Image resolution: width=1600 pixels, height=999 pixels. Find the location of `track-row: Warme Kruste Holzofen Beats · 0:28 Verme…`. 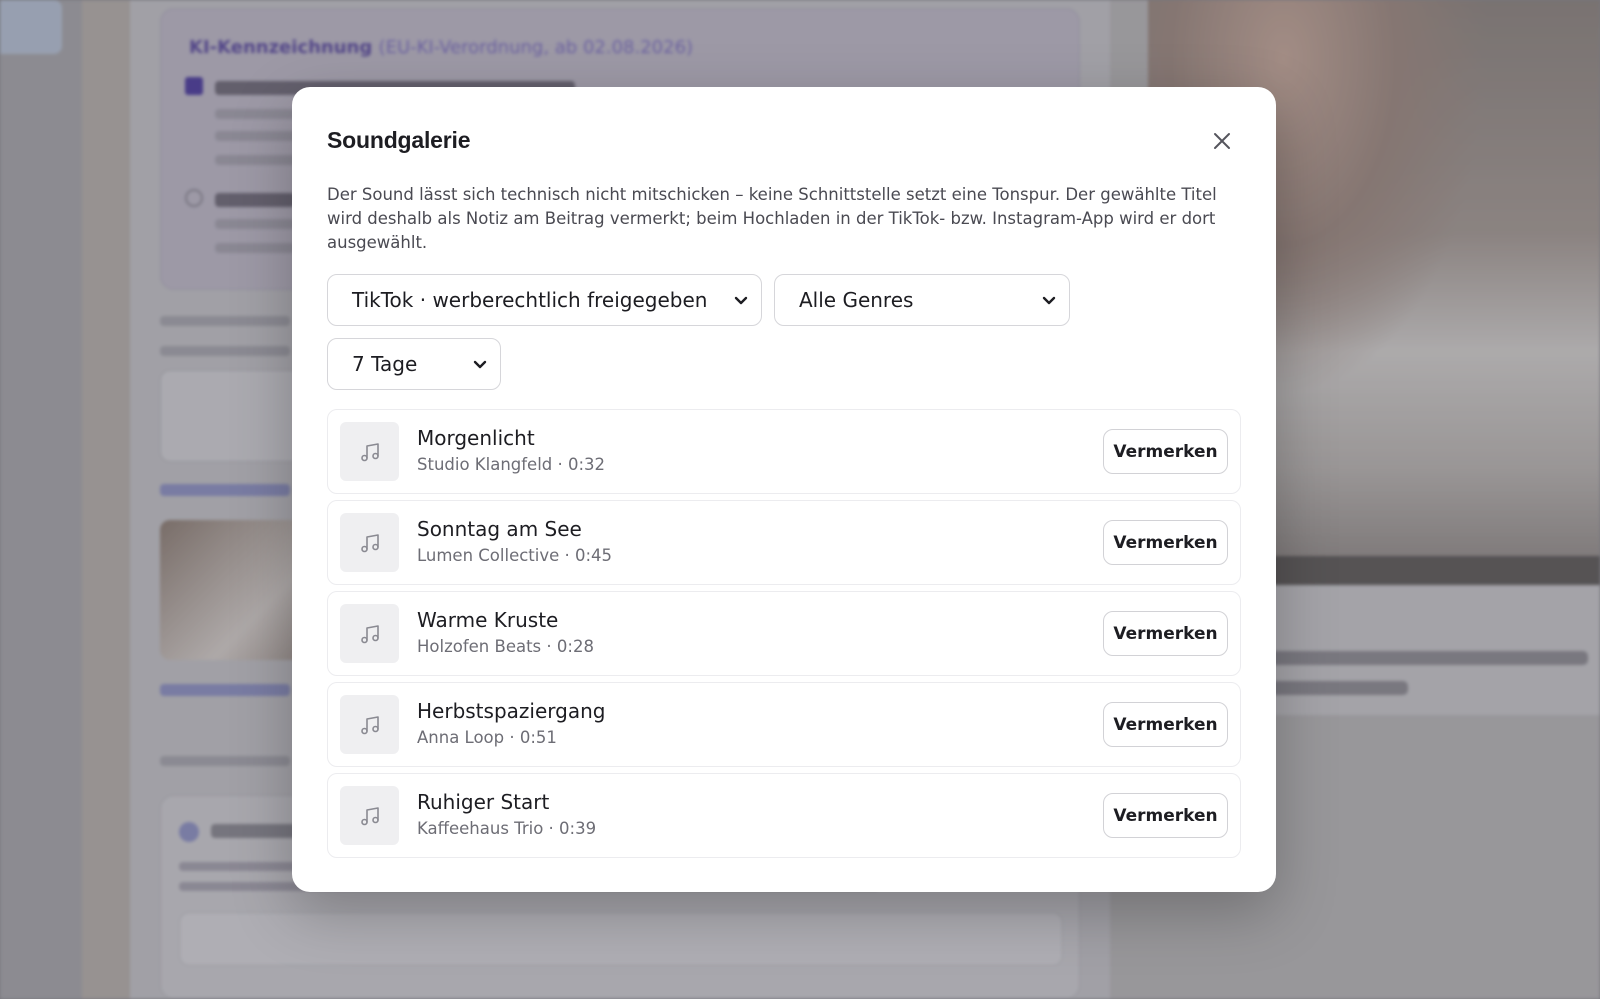

track-row: Warme Kruste Holzofen Beats · 0:28 Verme… is located at coordinates (784, 633).